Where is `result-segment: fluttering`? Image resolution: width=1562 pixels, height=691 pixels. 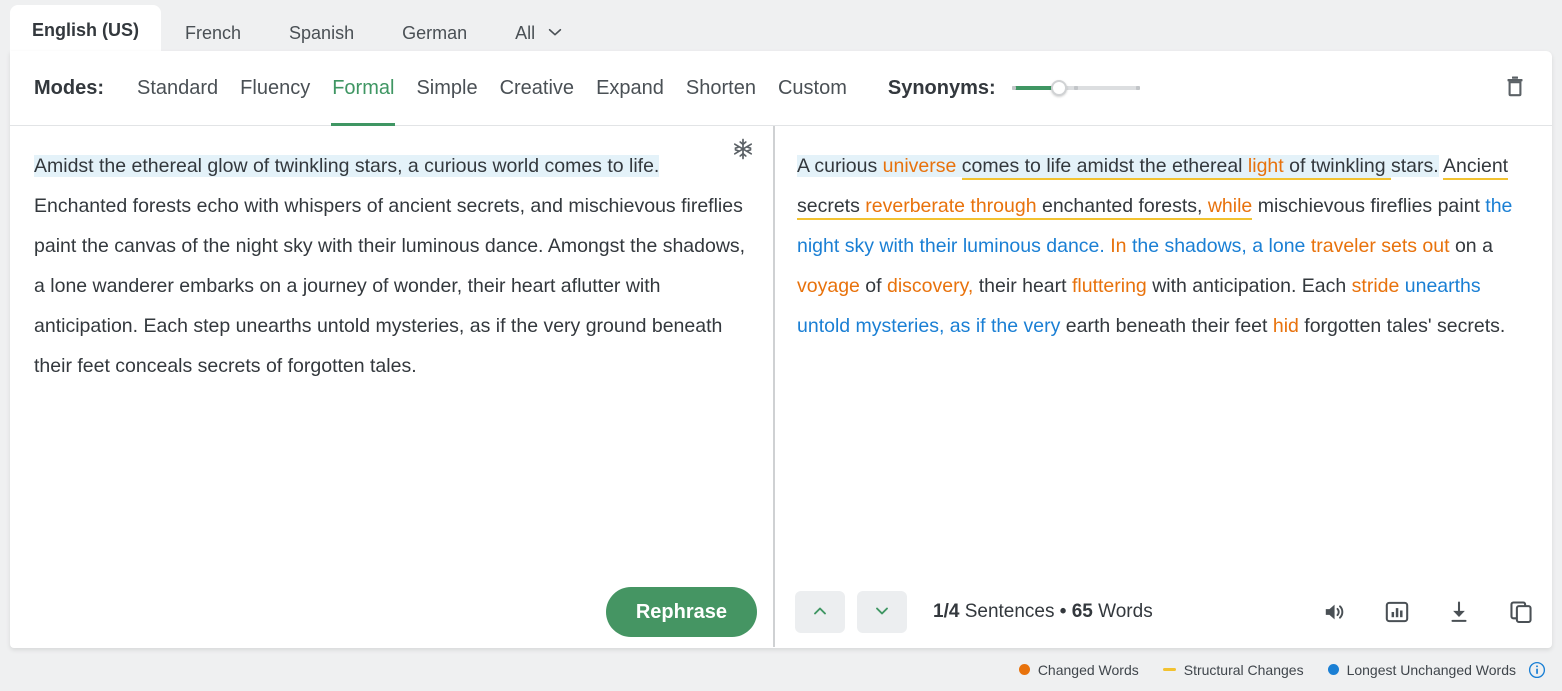 result-segment: fluttering is located at coordinates (1109, 286).